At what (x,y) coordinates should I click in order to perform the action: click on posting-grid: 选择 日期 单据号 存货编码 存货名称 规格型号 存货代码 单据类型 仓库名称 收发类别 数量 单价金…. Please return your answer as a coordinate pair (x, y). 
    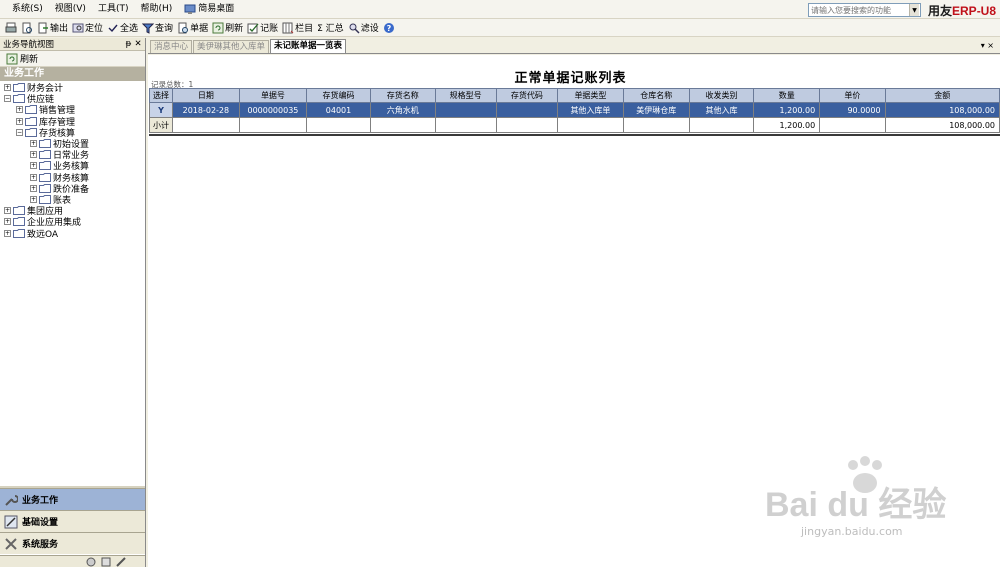
    Looking at the image, I should click on (574, 110).